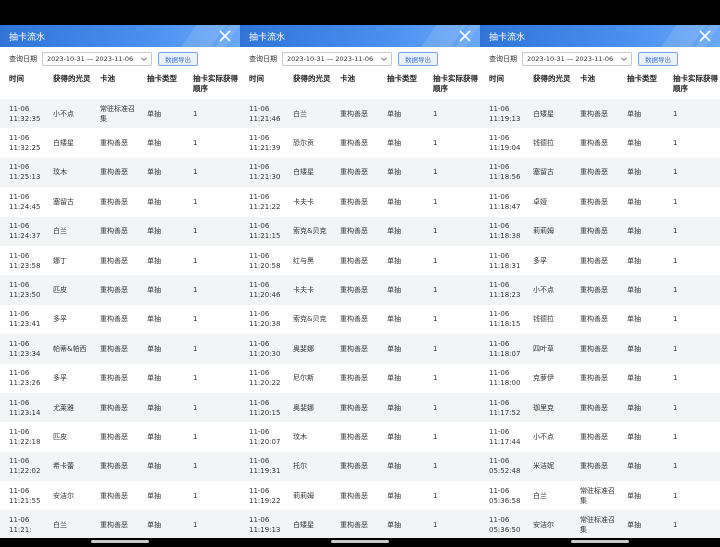  Describe the element at coordinates (547, 231) in the screenshot. I see `cell-spirit: 莉莉姆` at that location.